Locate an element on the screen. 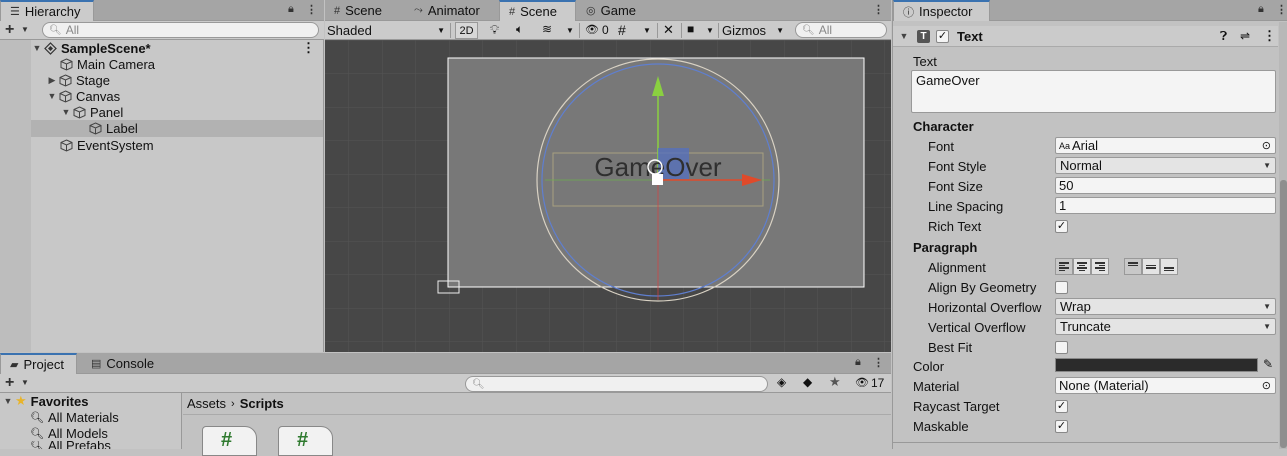  favorite-item: 🔍︎ All Models is located at coordinates (69, 433).